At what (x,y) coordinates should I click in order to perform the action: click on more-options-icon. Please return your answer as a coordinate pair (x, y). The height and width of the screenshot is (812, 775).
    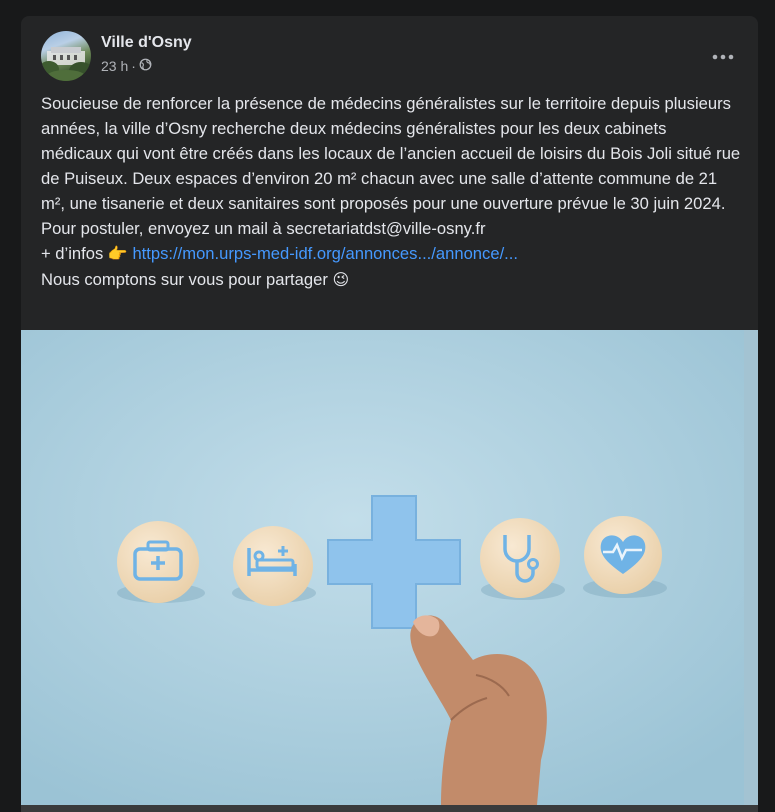
    Looking at the image, I should click on (723, 57).